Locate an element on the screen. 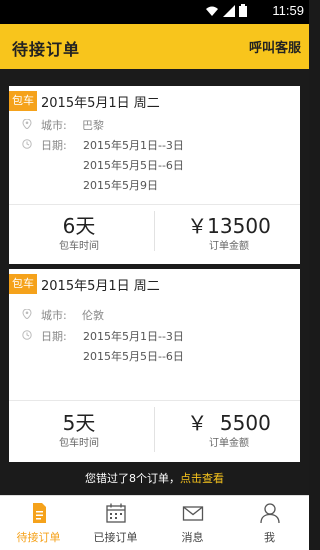 The image size is (320, 550). wifi-icon is located at coordinates (212, 11).